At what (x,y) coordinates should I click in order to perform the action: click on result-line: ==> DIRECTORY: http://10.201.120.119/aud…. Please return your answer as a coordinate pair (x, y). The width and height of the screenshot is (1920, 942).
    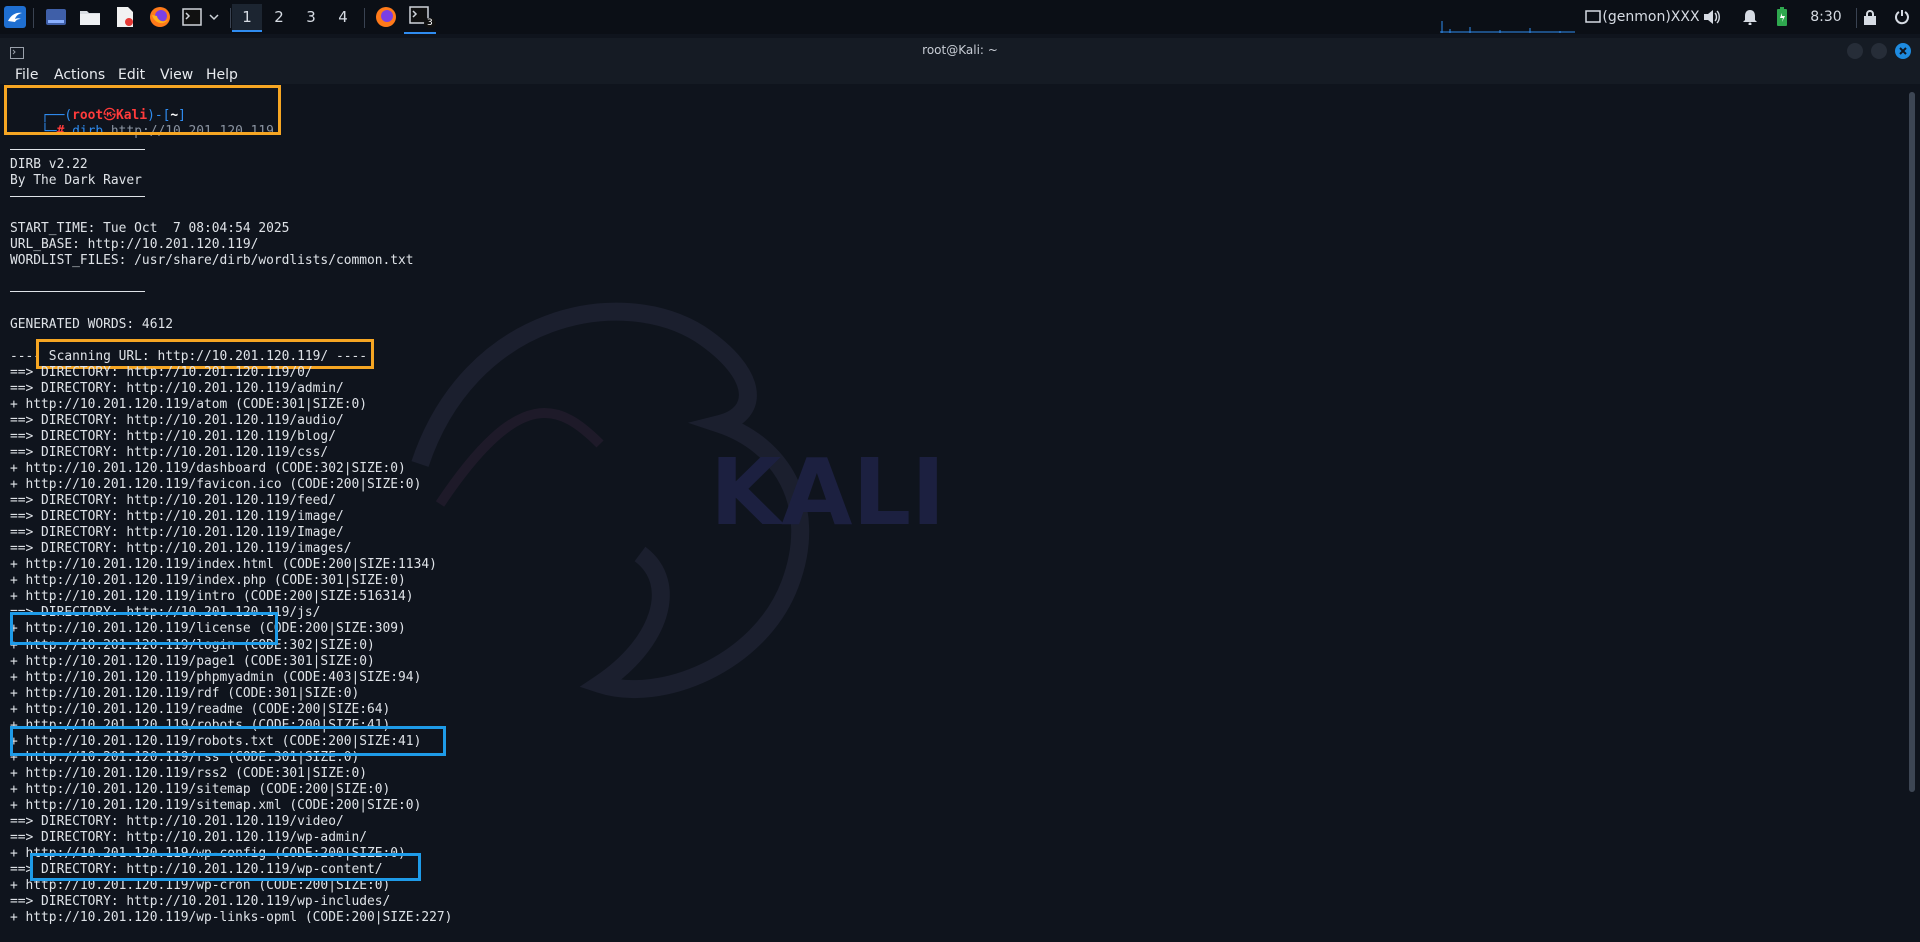
    Looking at the image, I should click on (177, 421).